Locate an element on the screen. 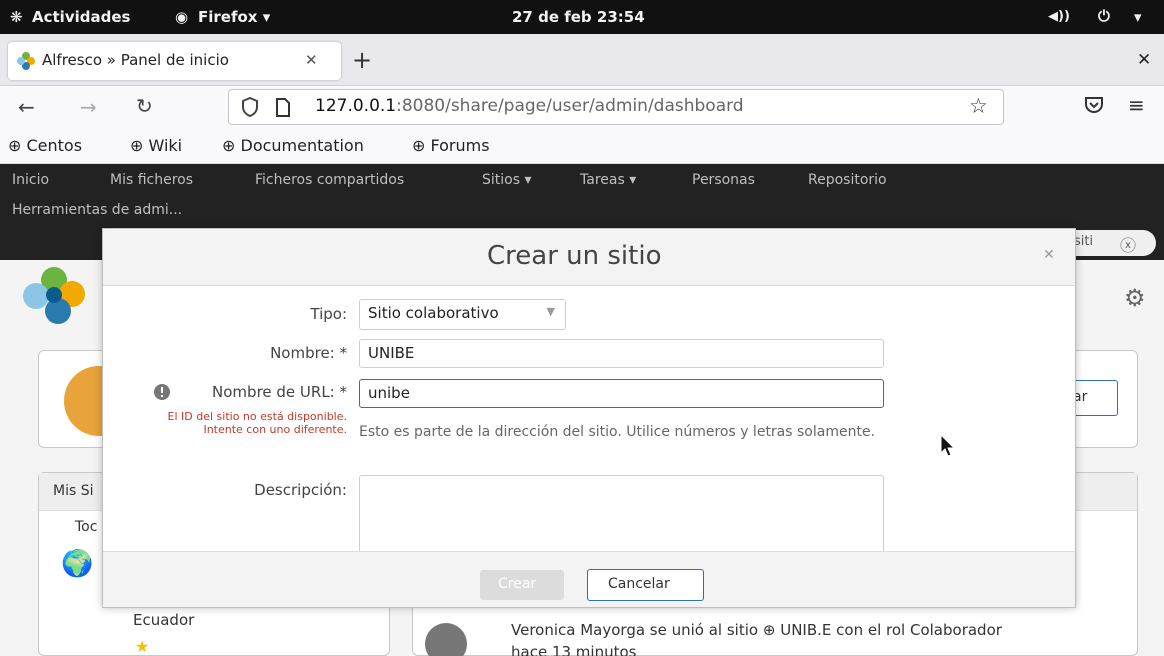 The image size is (1164, 656). menu-inicio: Inicio is located at coordinates (30, 180).